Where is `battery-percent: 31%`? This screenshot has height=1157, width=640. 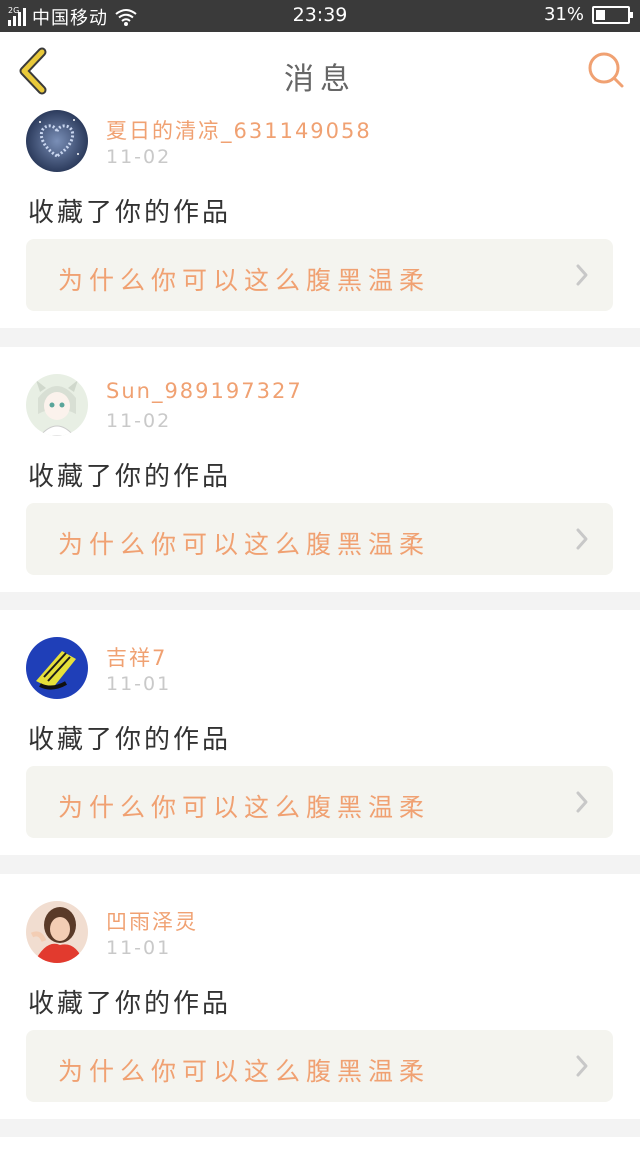 battery-percent: 31% is located at coordinates (563, 14).